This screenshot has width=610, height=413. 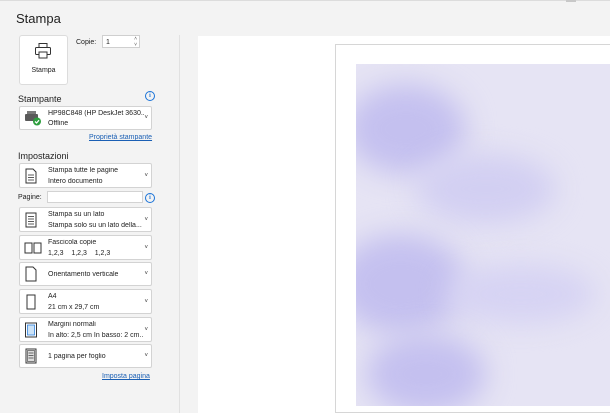 What do you see at coordinates (150, 198) in the screenshot?
I see `pages-info-icon: i` at bounding box center [150, 198].